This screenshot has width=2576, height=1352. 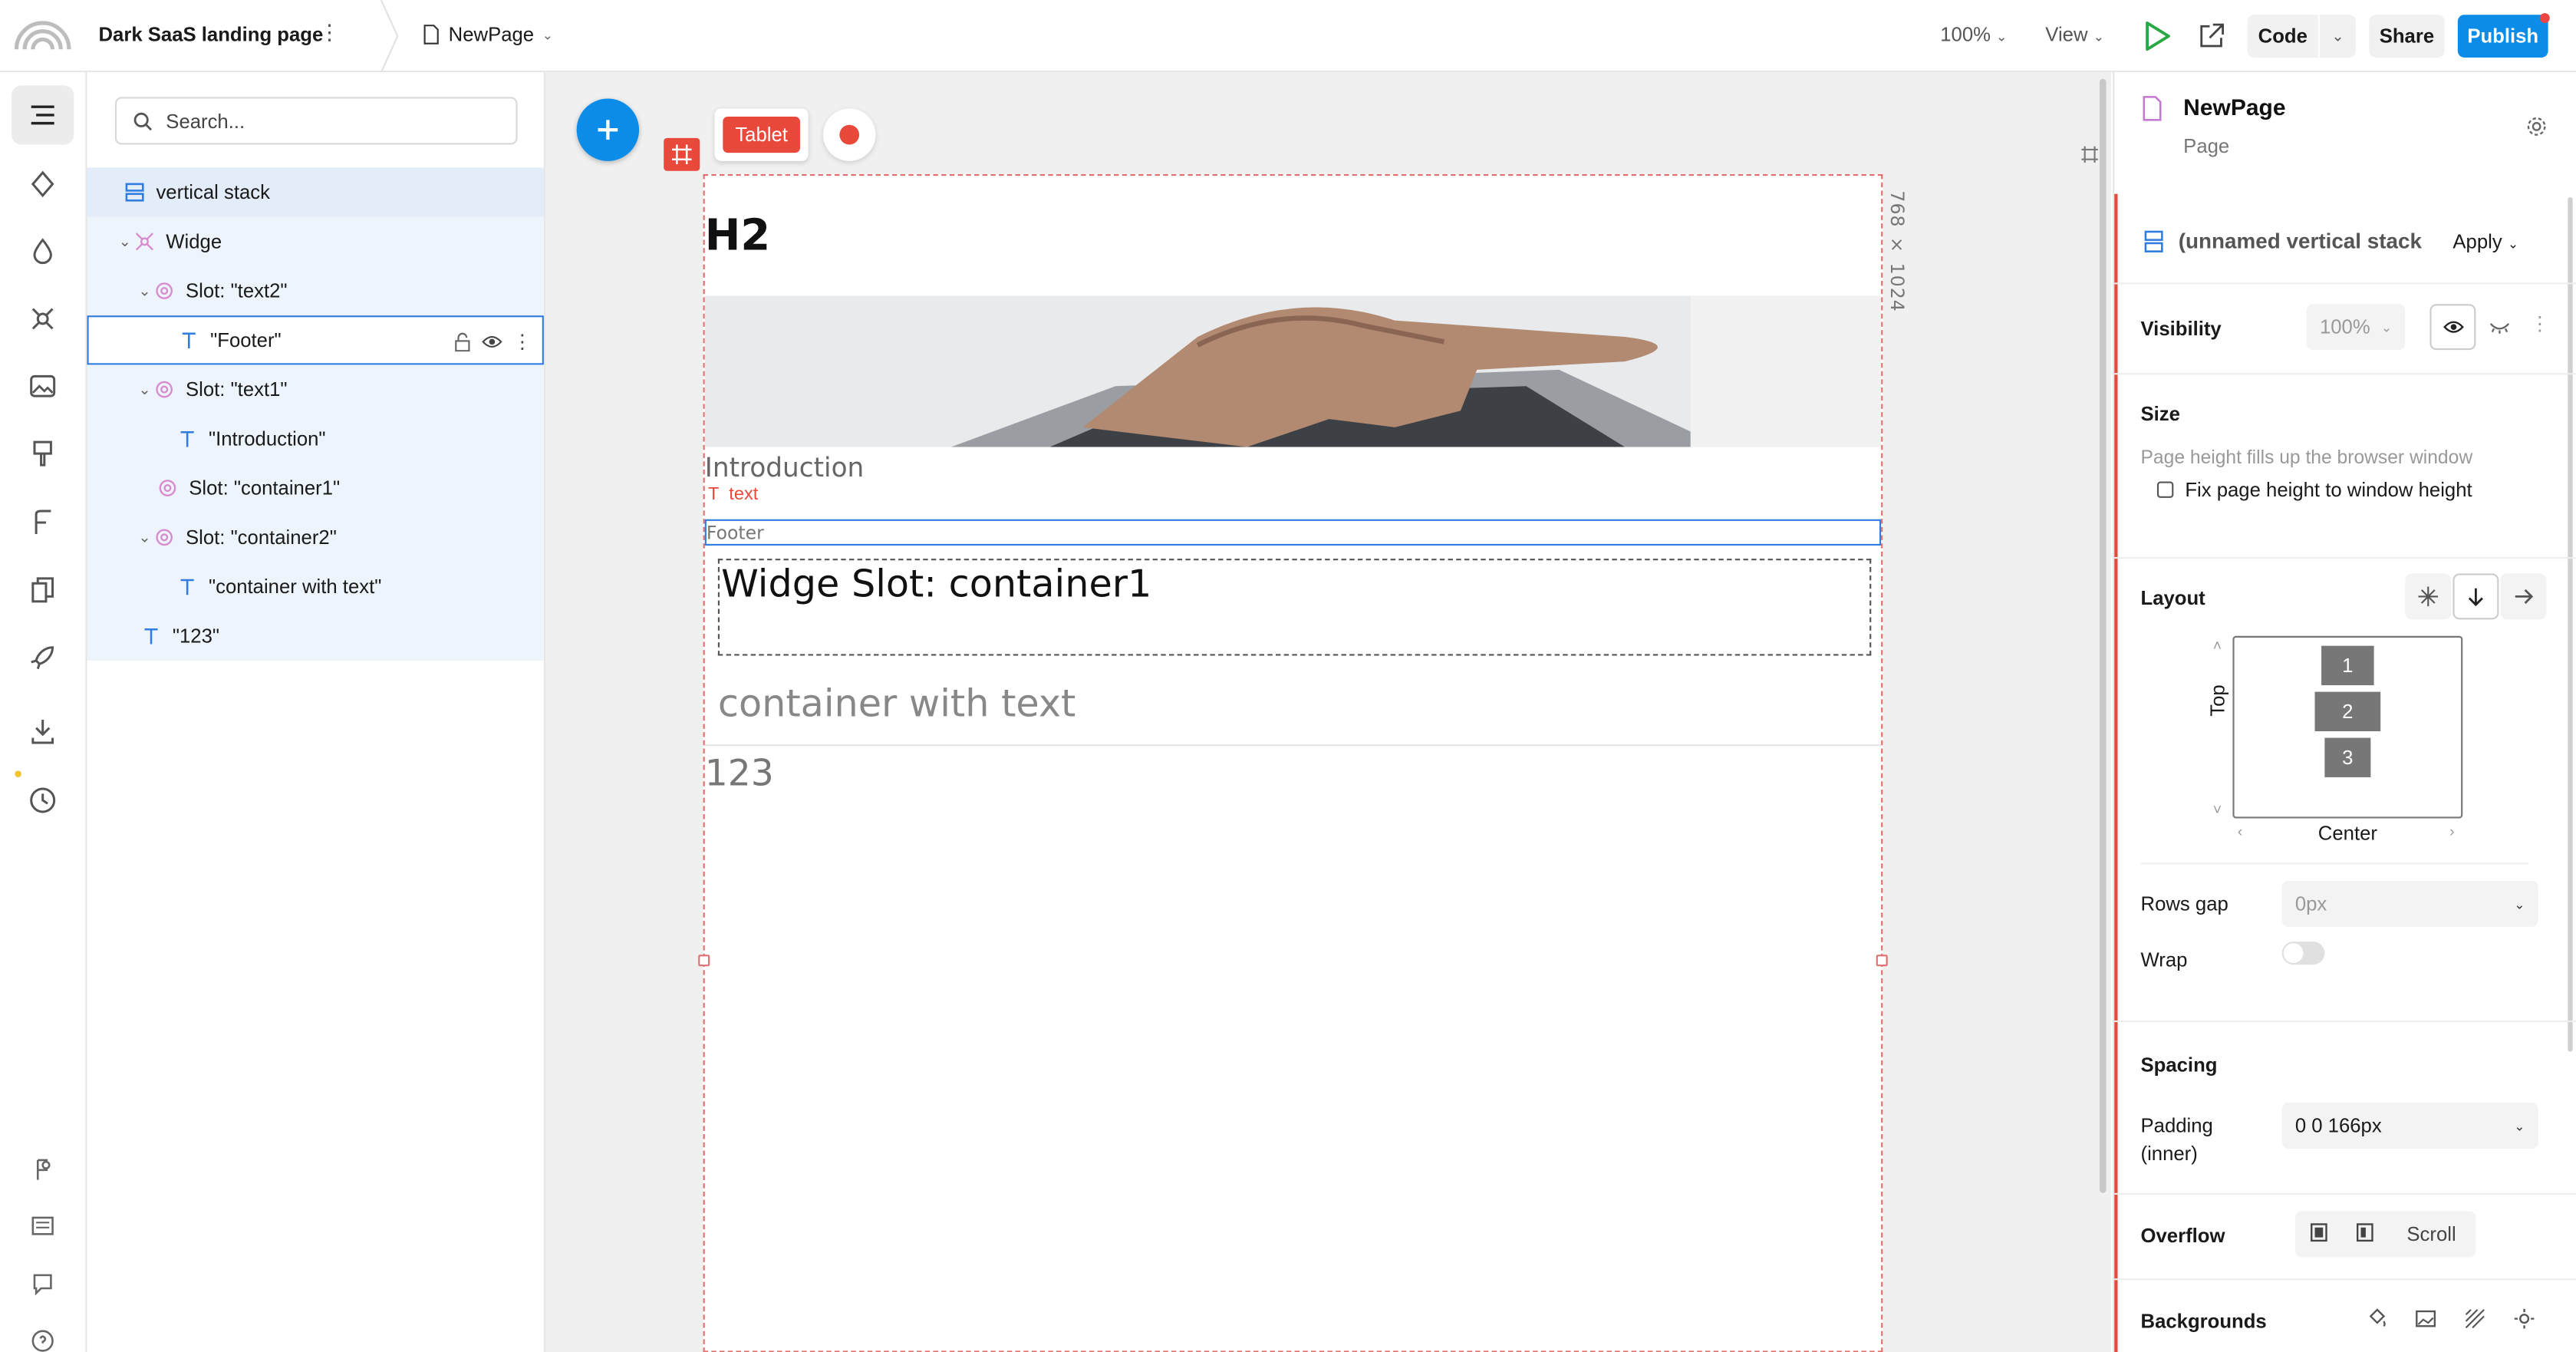 What do you see at coordinates (487, 34) in the screenshot?
I see `page-selector: NewPage ⌄` at bounding box center [487, 34].